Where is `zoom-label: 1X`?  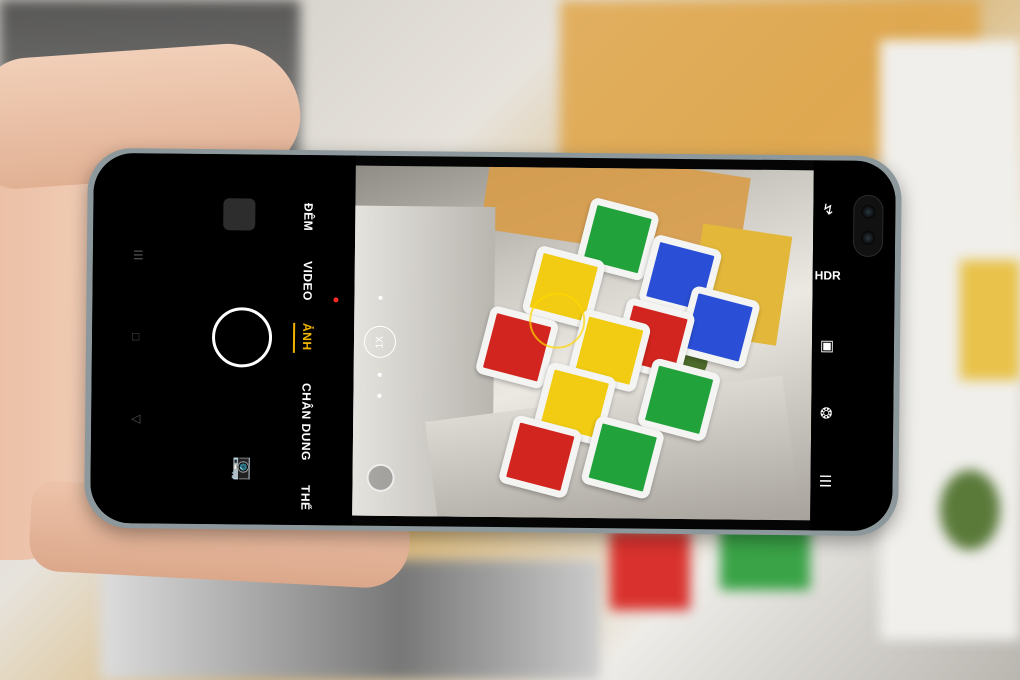 zoom-label: 1X is located at coordinates (380, 341).